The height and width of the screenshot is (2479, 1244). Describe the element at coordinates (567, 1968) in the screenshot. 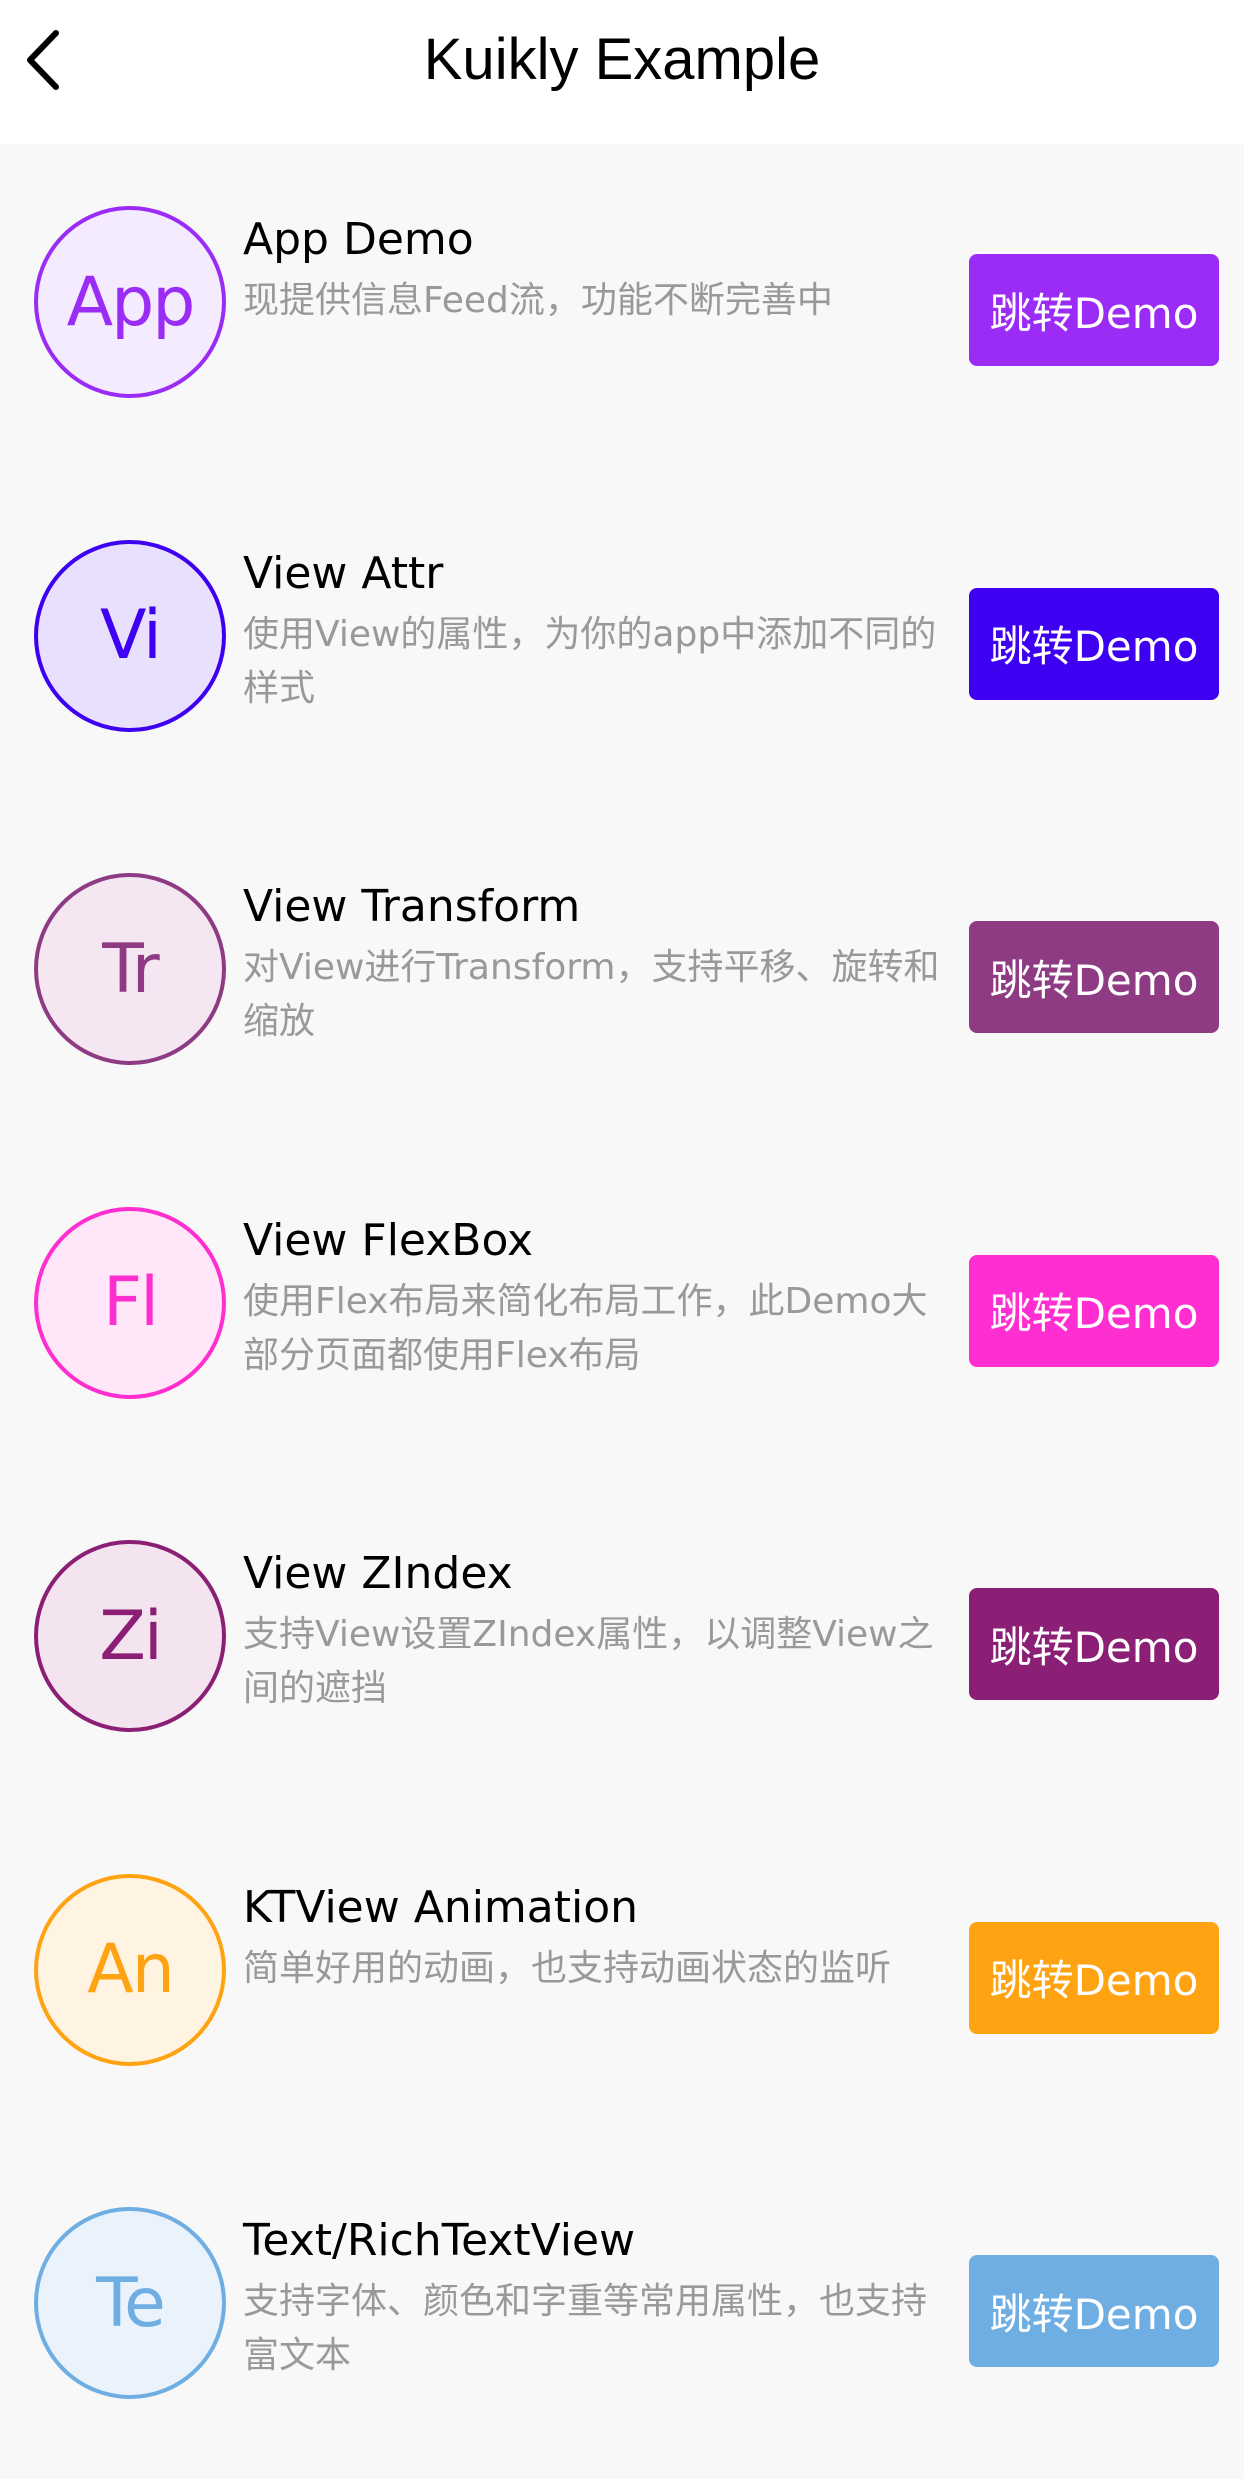

I see `item-description: 简单好用的动画，也支持动画状态的监听` at that location.